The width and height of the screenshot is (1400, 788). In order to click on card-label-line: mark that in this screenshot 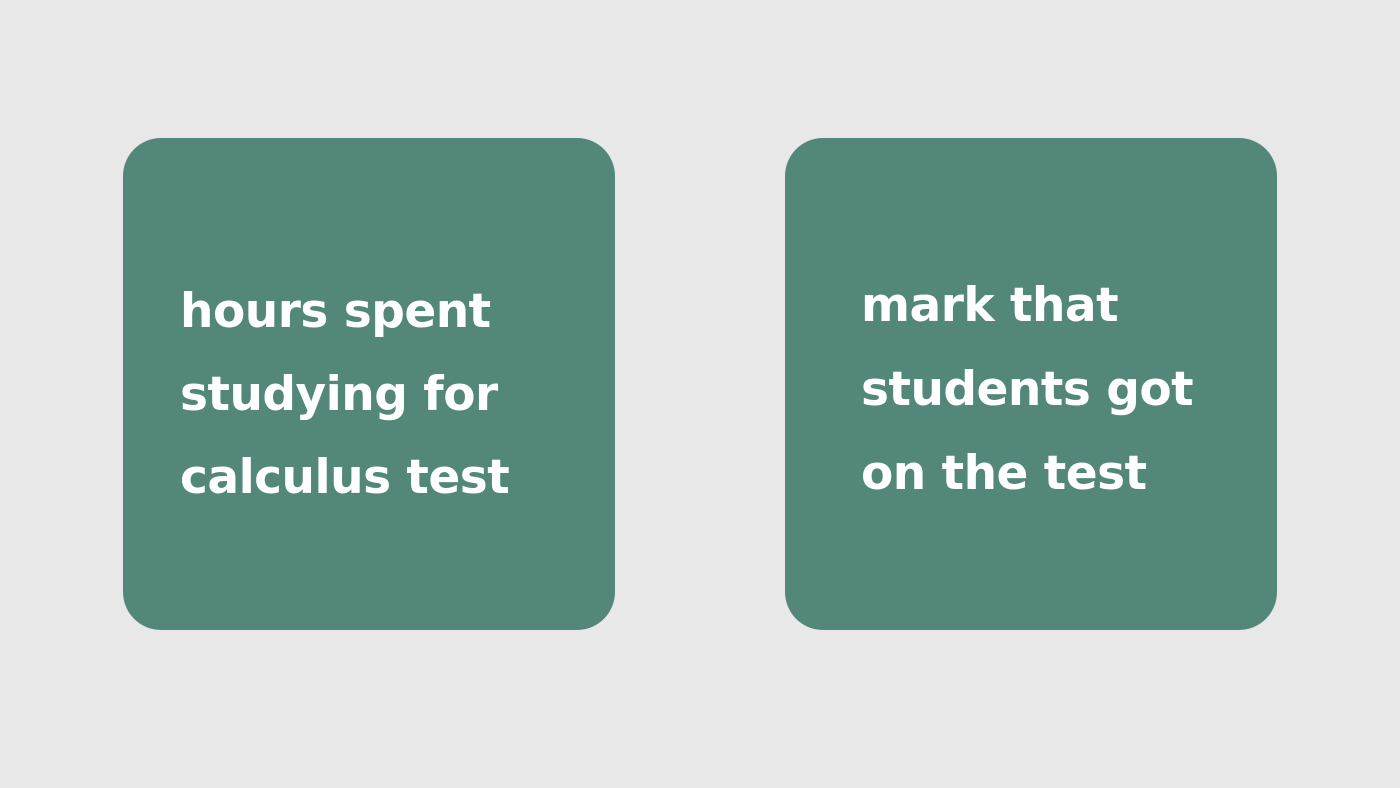, I will do `click(990, 305)`.